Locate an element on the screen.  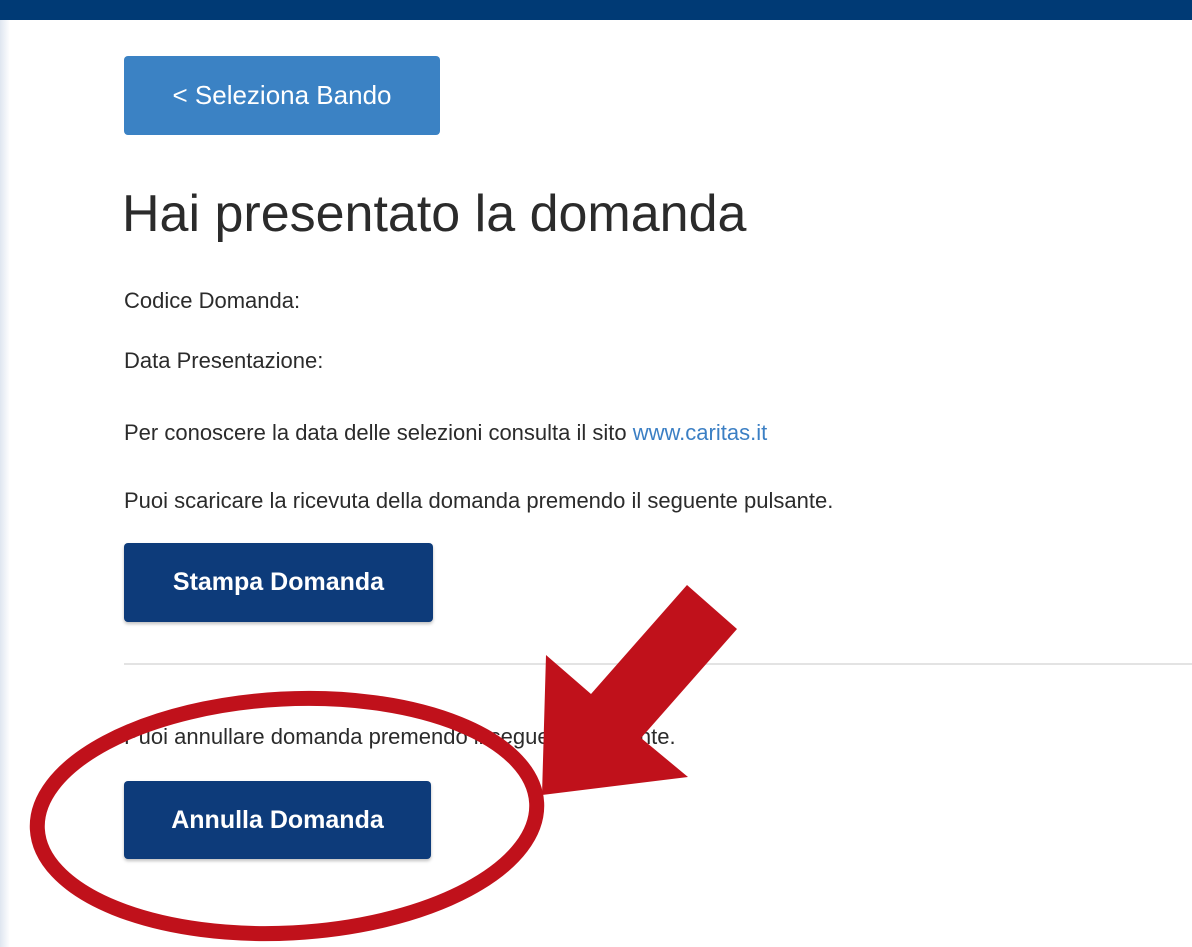
data-presentazione-label: Data Presentazione: is located at coordinates (224, 360).